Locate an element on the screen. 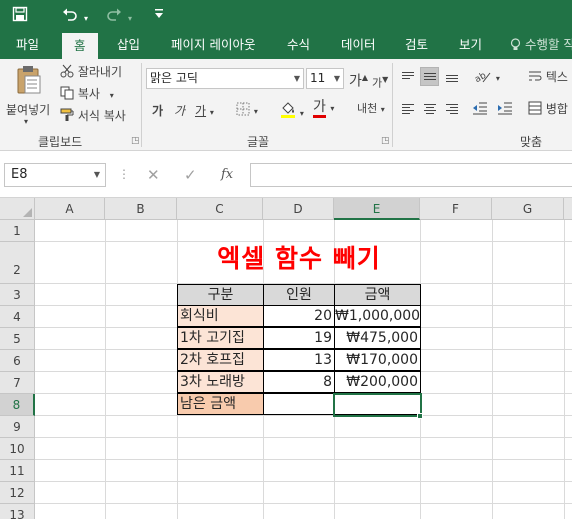  name-box: E8 ▼ is located at coordinates (55, 175).